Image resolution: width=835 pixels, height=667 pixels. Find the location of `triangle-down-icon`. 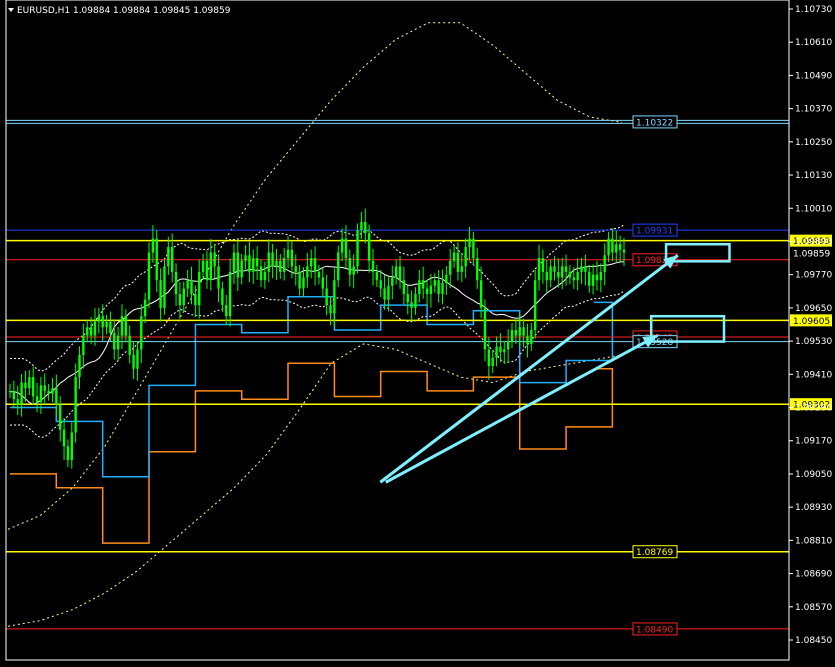

triangle-down-icon is located at coordinates (11, 10).